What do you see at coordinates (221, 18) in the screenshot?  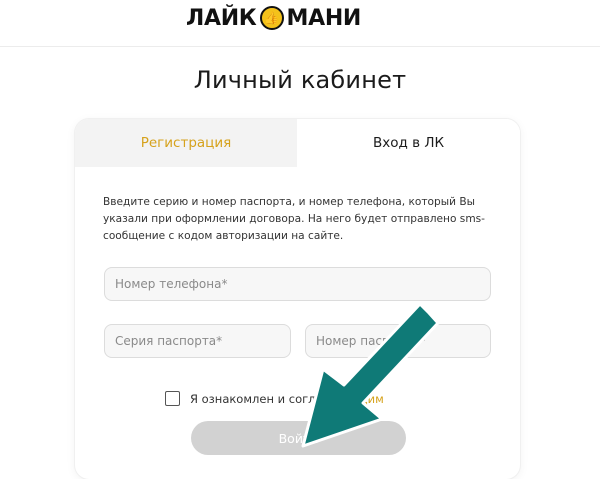 I see `logo-word-left: ЛАЙК` at bounding box center [221, 18].